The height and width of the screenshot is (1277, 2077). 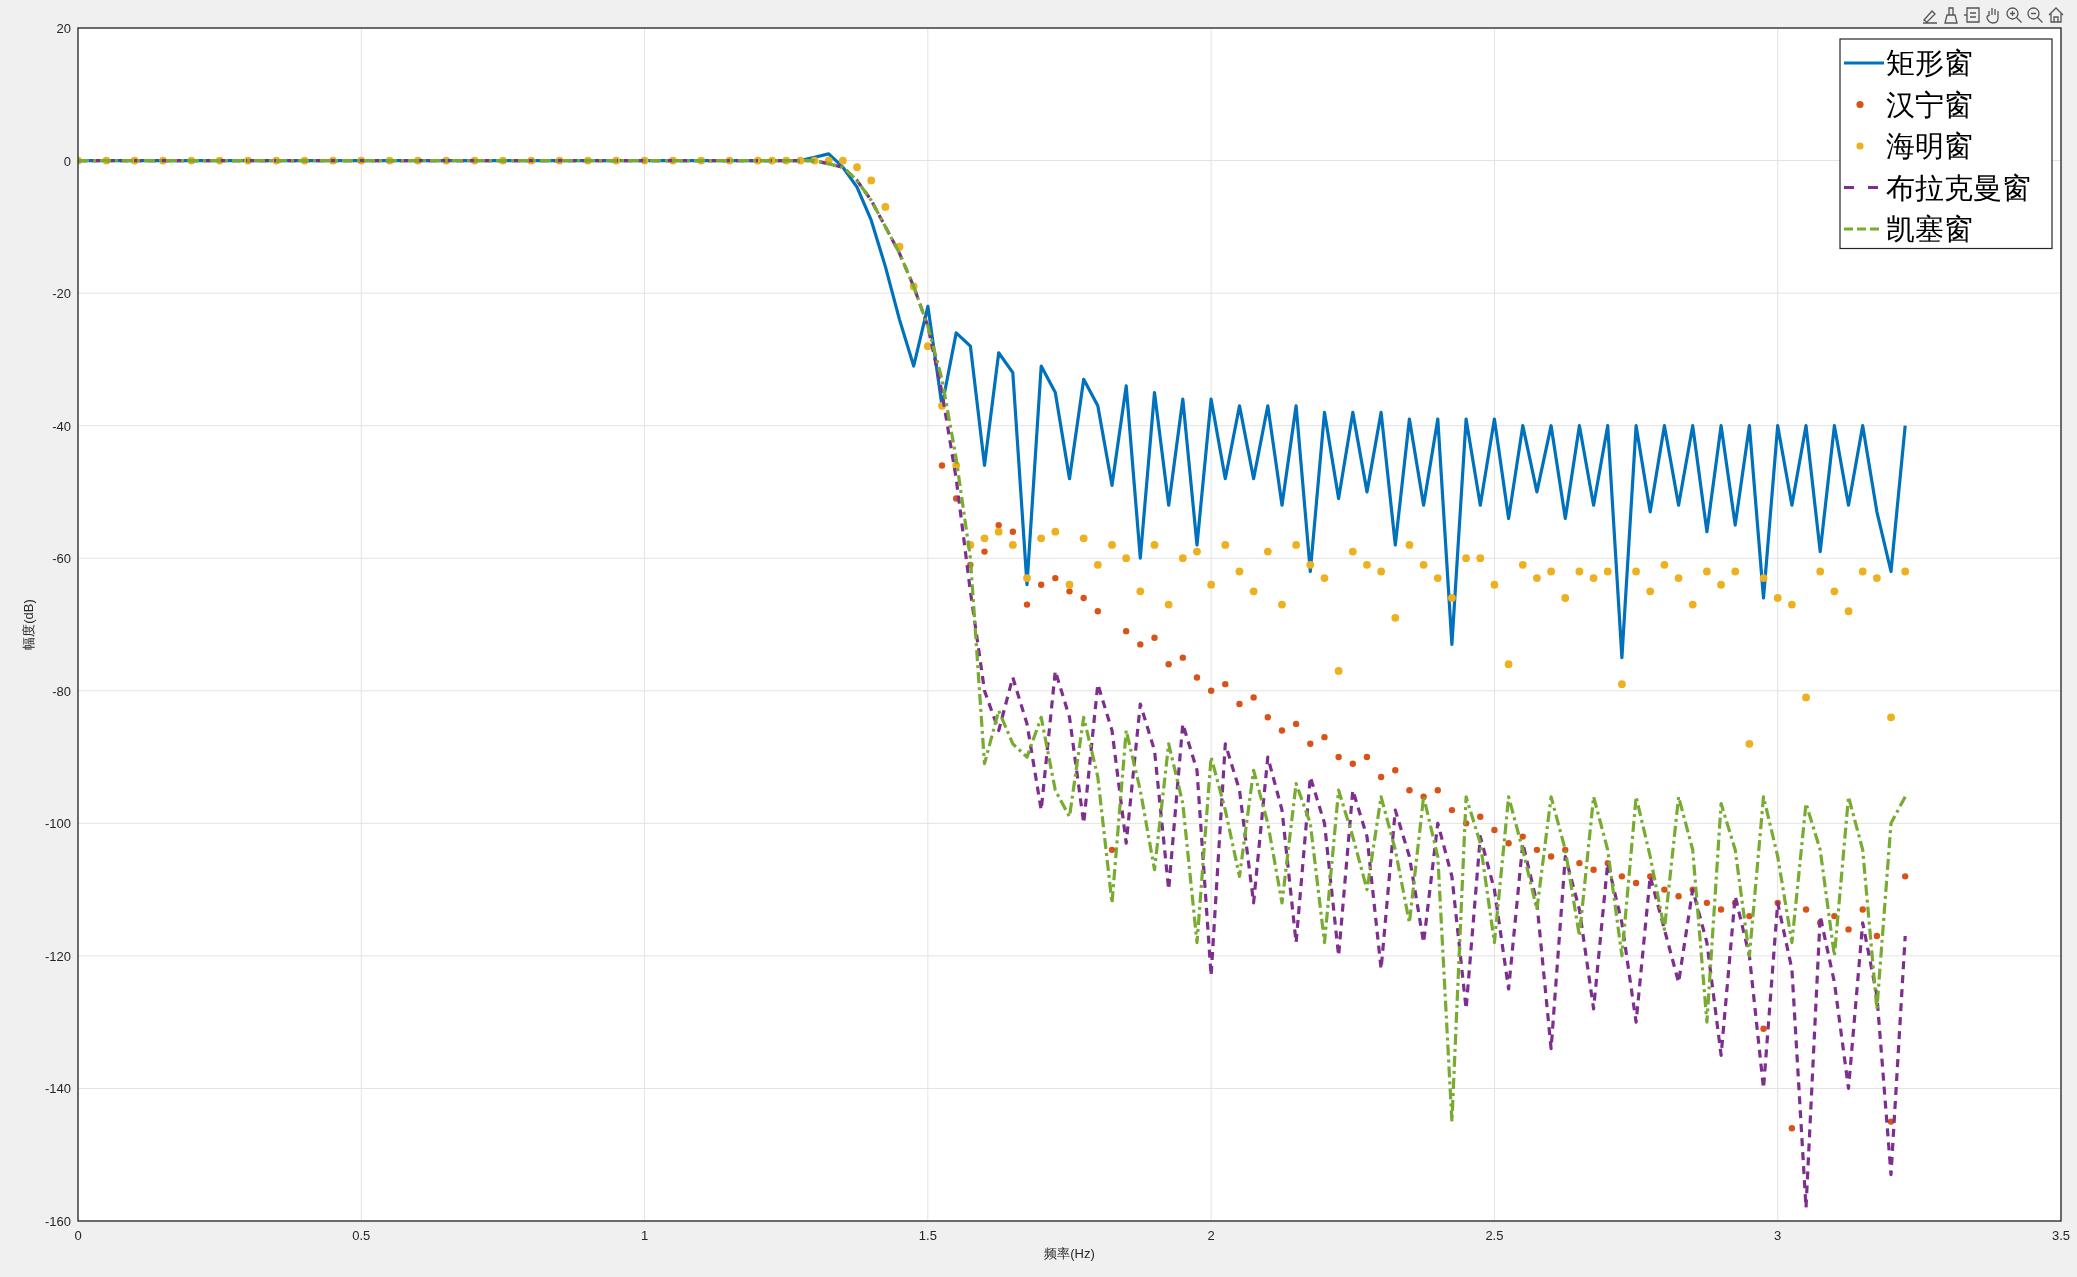 What do you see at coordinates (2014, 15) in the screenshot?
I see `zoom-in-icon` at bounding box center [2014, 15].